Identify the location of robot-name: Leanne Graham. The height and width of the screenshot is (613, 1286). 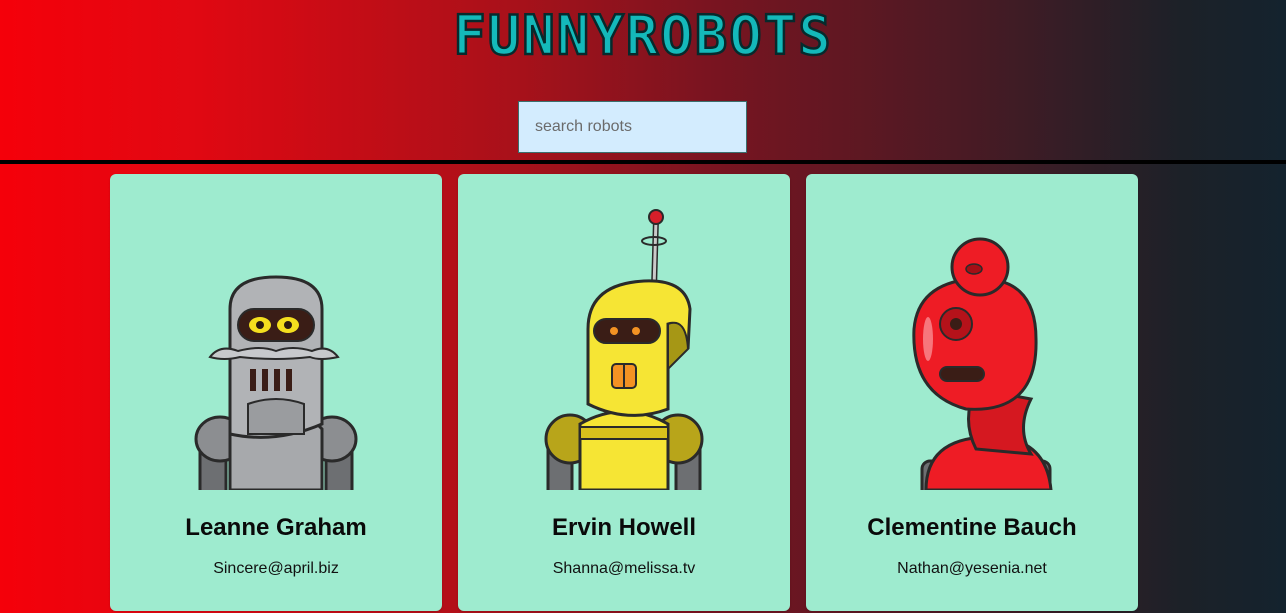
(276, 527).